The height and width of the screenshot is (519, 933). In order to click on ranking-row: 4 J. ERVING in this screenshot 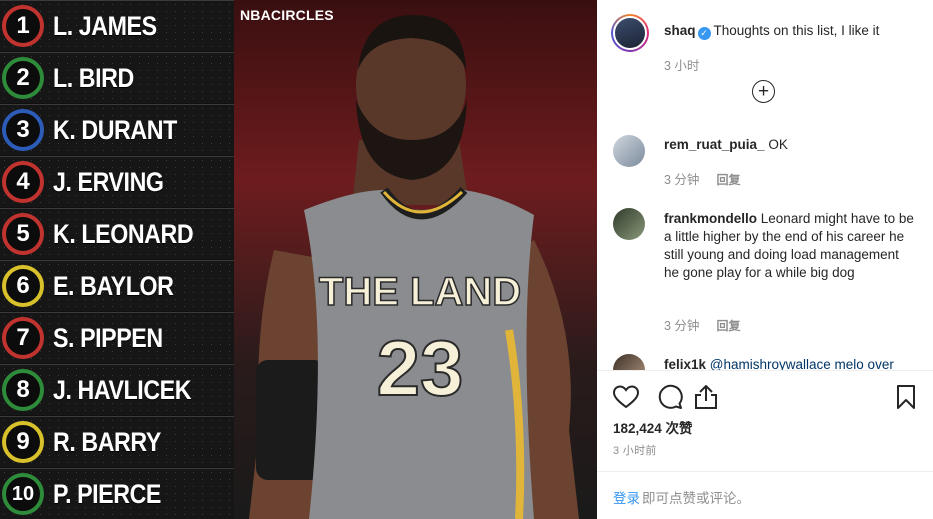, I will do `click(117, 181)`.